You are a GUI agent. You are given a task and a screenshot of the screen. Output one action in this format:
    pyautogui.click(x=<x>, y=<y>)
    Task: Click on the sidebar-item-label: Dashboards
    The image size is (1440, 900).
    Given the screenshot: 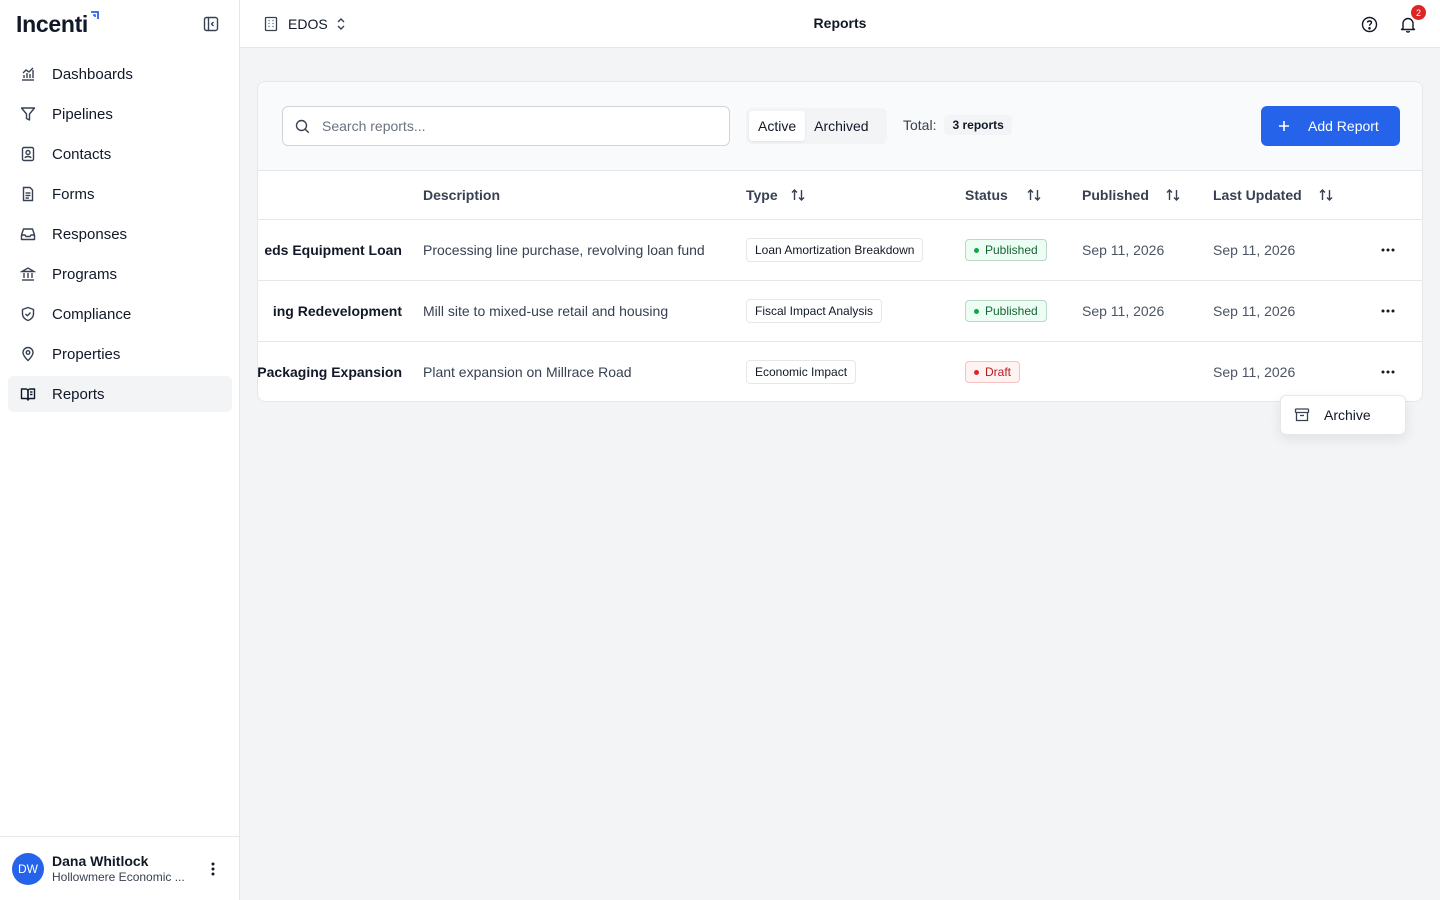 What is the action you would take?
    pyautogui.click(x=92, y=74)
    